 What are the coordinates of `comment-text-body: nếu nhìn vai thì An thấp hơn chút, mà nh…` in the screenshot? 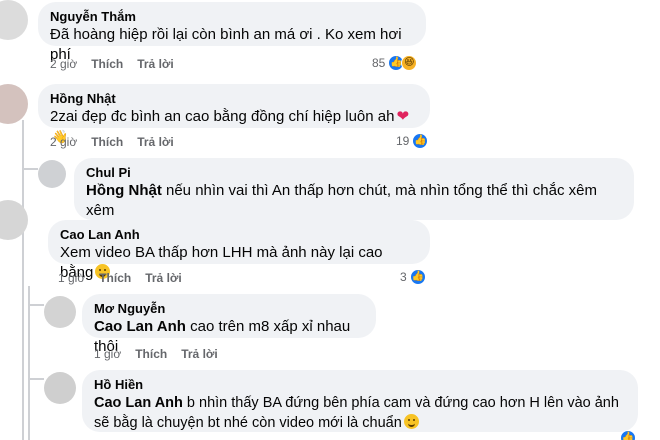 It's located at (341, 200).